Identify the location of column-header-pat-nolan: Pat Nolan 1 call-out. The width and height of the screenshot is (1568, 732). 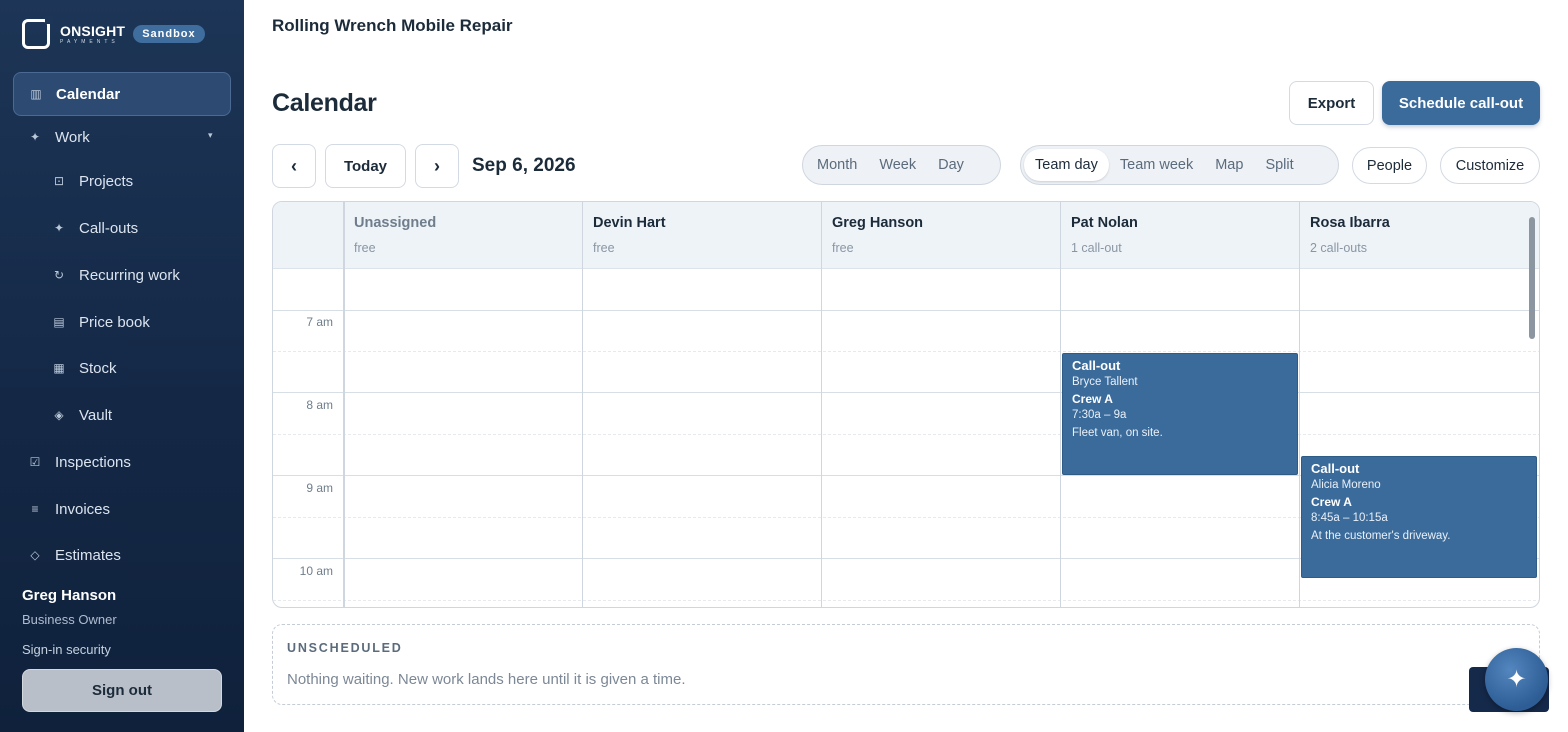
(1180, 235).